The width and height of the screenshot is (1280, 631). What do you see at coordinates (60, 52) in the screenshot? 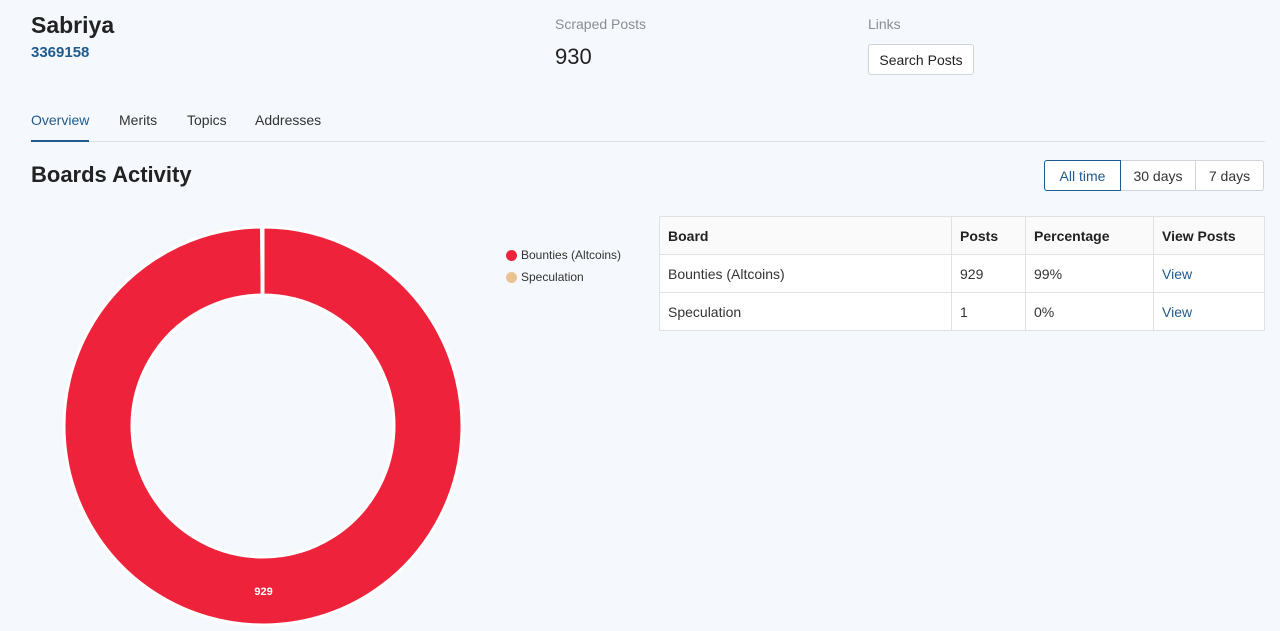
I see `user-id-link: 3369158` at bounding box center [60, 52].